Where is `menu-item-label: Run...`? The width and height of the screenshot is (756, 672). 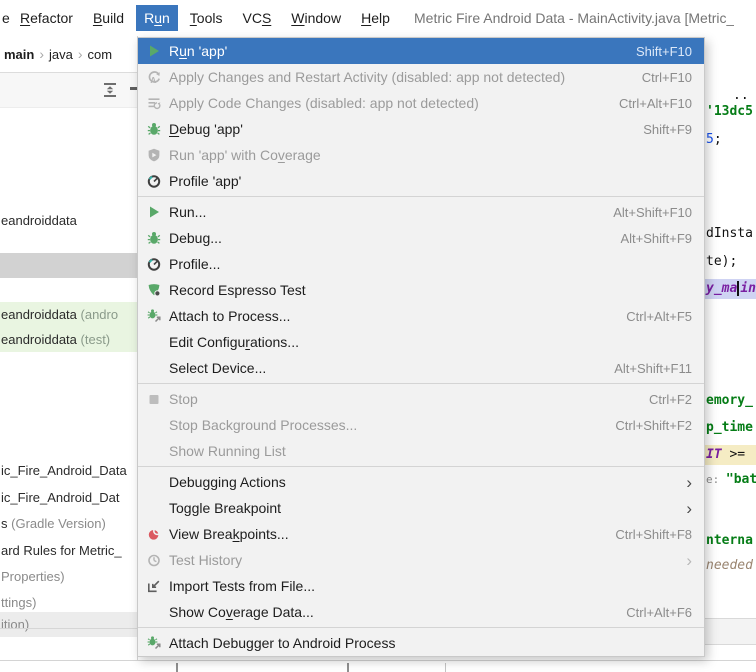
menu-item-label: Run... is located at coordinates (188, 212).